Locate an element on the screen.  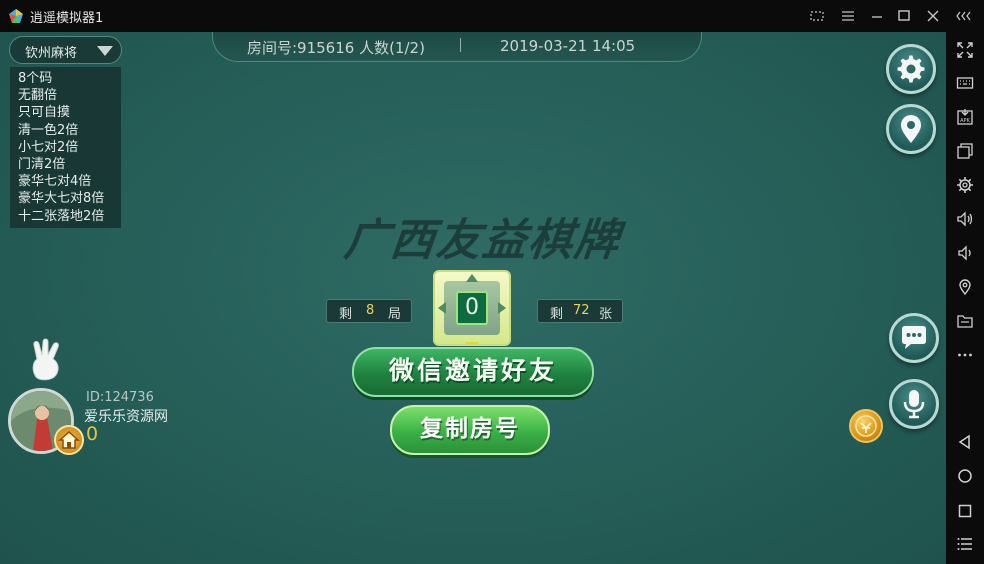
rule-item: 只可自摸 is located at coordinates (44, 113).